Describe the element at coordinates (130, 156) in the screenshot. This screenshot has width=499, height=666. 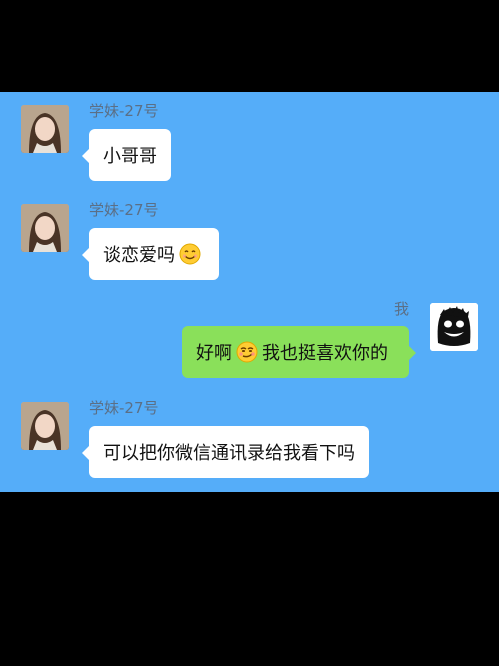
I see `message-text: 小哥哥` at that location.